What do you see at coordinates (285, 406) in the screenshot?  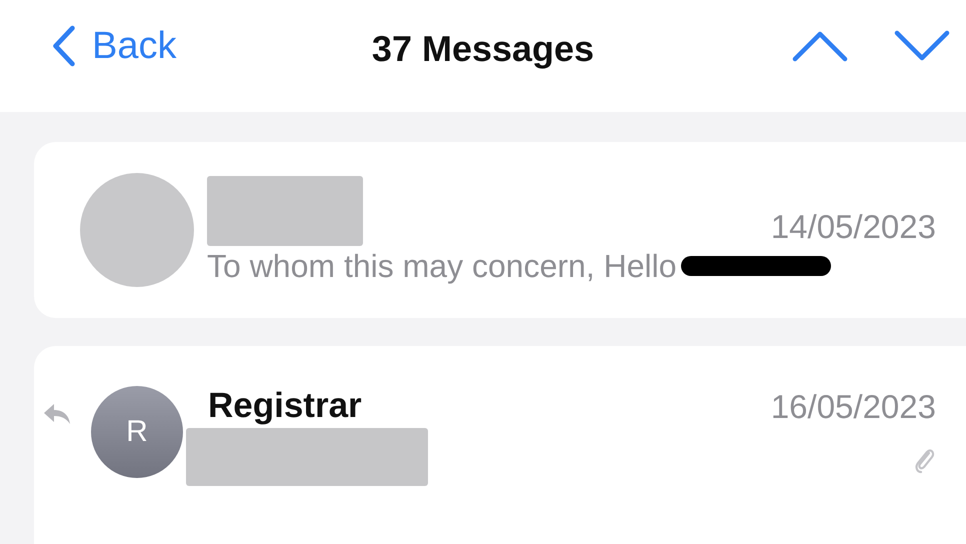 I see `sender-name: Registrar` at bounding box center [285, 406].